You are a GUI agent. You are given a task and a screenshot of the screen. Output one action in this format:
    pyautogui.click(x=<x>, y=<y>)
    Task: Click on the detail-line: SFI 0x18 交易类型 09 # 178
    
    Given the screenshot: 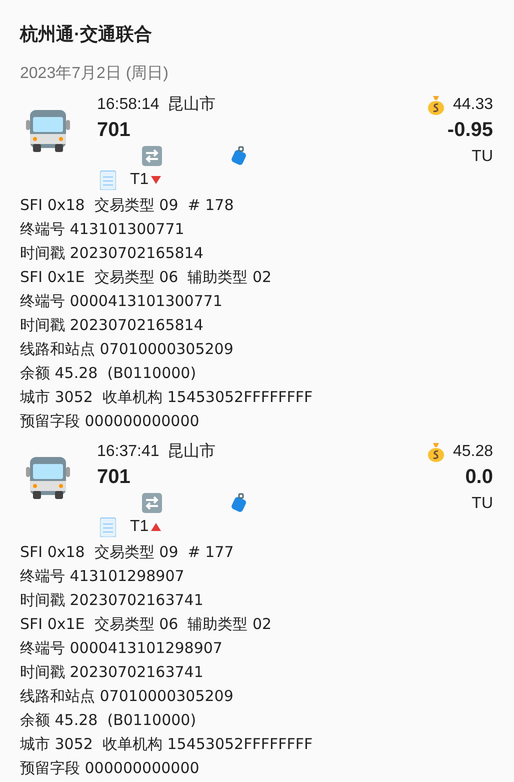 What is the action you would take?
    pyautogui.click(x=127, y=205)
    